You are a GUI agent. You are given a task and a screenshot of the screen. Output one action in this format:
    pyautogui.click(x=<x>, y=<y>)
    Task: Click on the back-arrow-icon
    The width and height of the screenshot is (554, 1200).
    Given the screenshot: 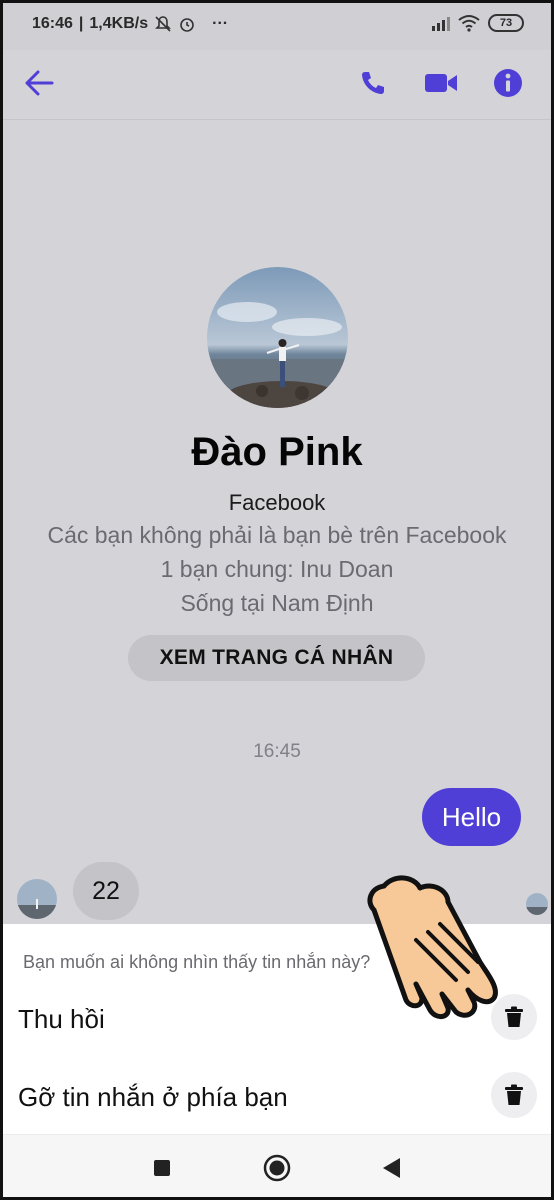 What is the action you would take?
    pyautogui.click(x=39, y=83)
    